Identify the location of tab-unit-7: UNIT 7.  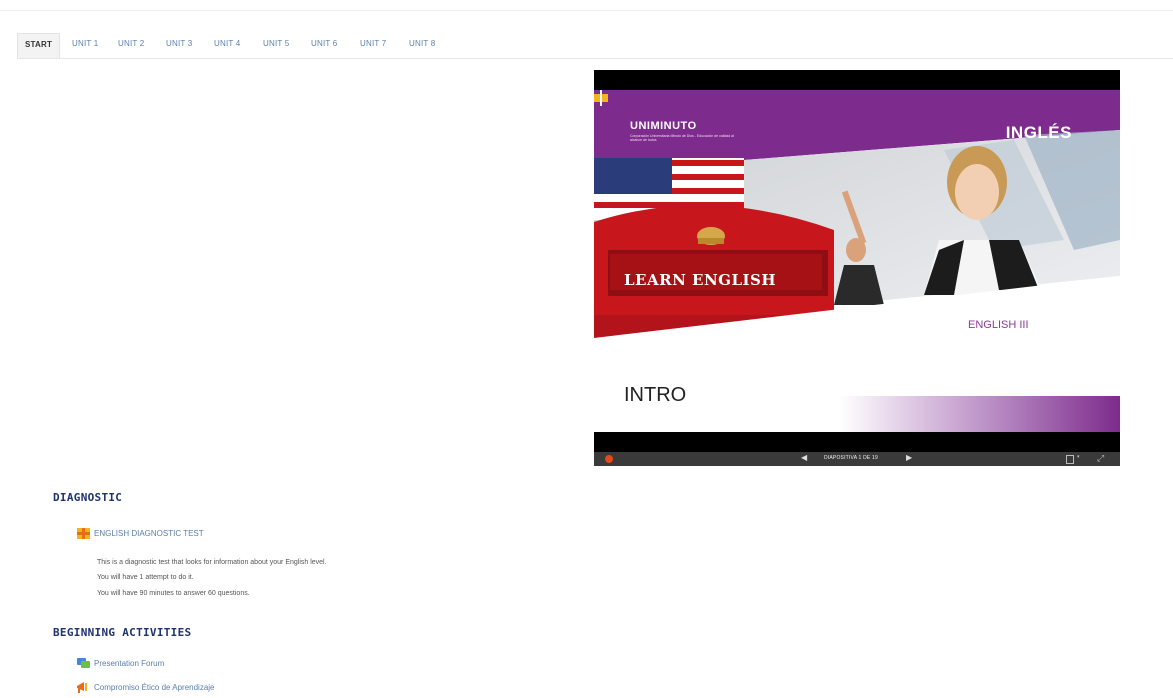
(373, 45).